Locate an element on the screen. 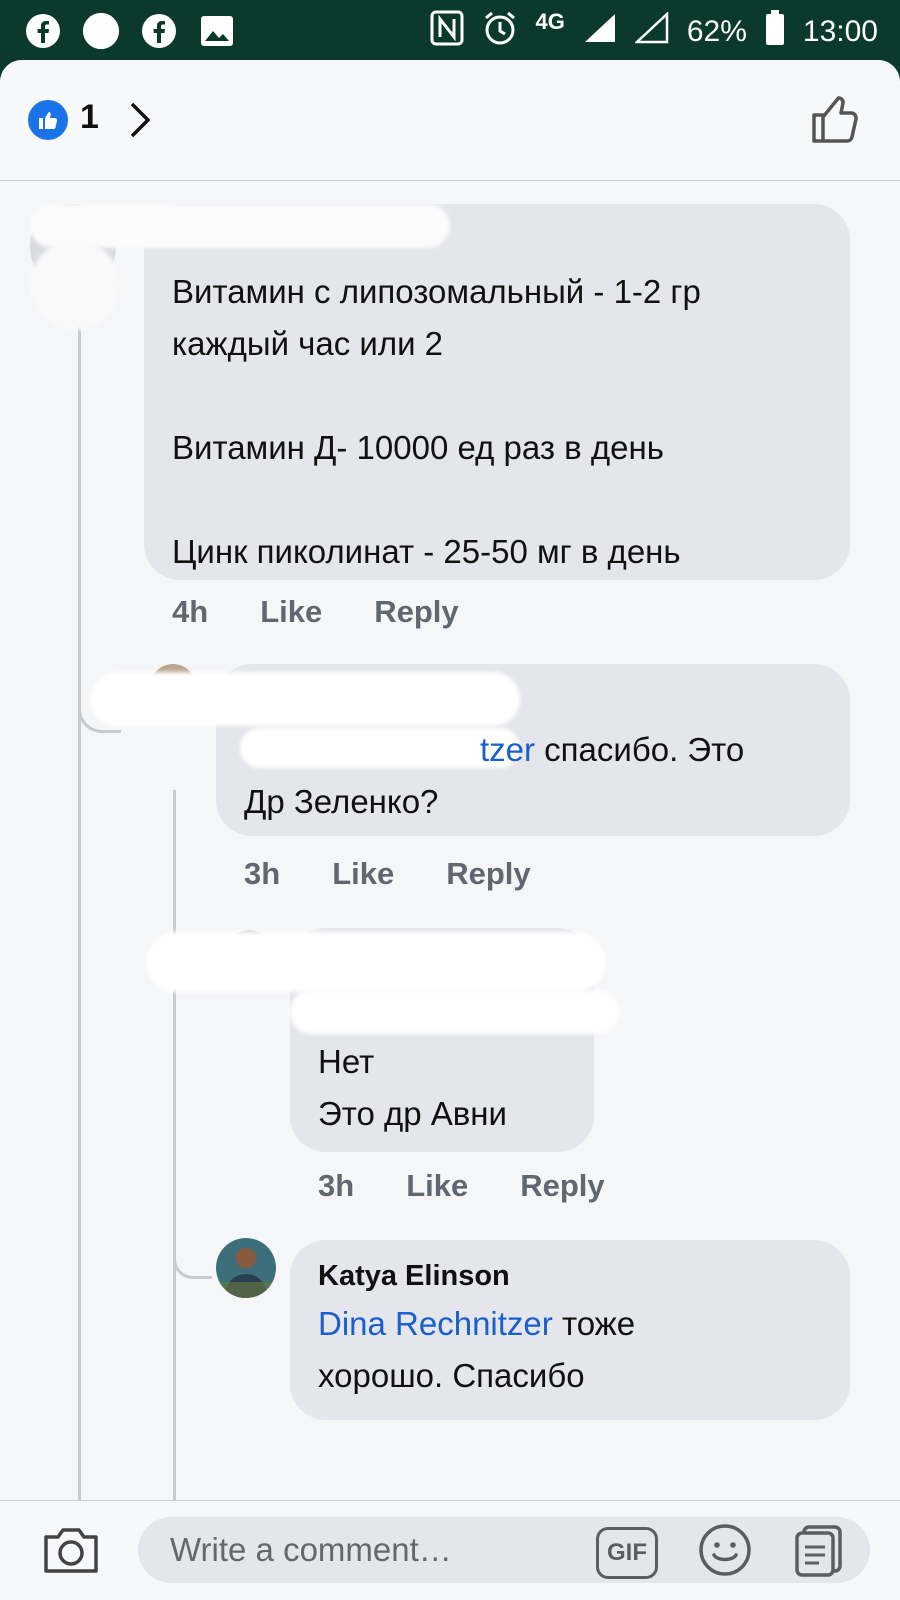 The image size is (900, 1600). battery-icon is located at coordinates (775, 32).